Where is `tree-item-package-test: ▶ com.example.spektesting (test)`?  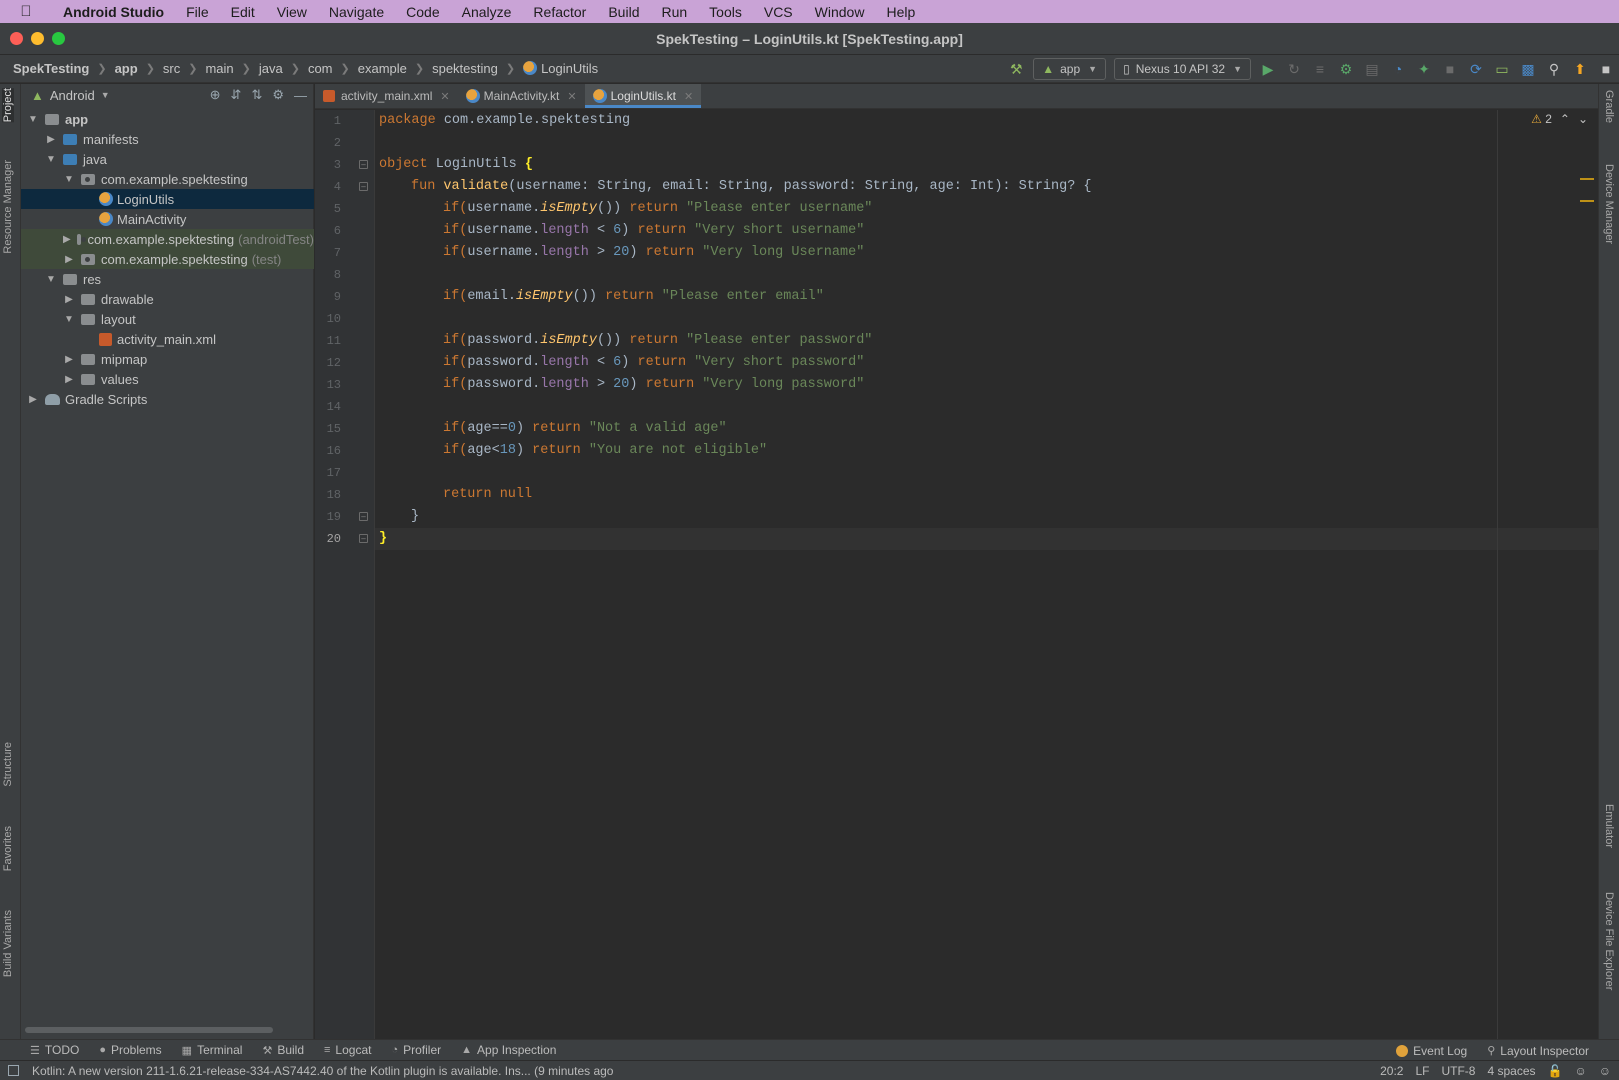
tree-item-package-test: ▶ com.example.spektesting (test) is located at coordinates (167, 259).